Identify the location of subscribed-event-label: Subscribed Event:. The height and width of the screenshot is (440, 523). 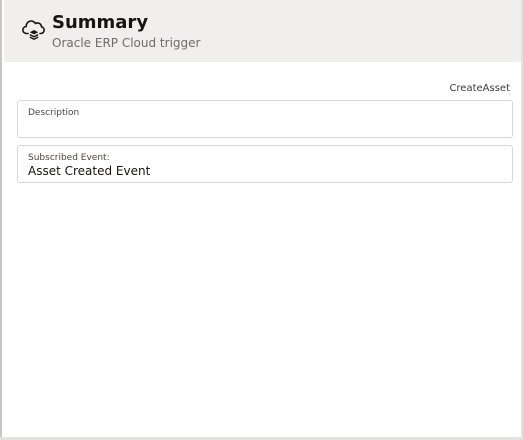
(69, 158).